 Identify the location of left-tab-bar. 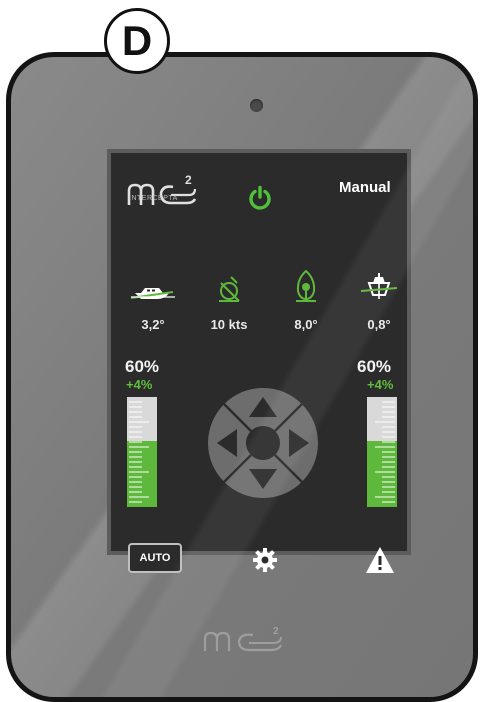
(142, 452).